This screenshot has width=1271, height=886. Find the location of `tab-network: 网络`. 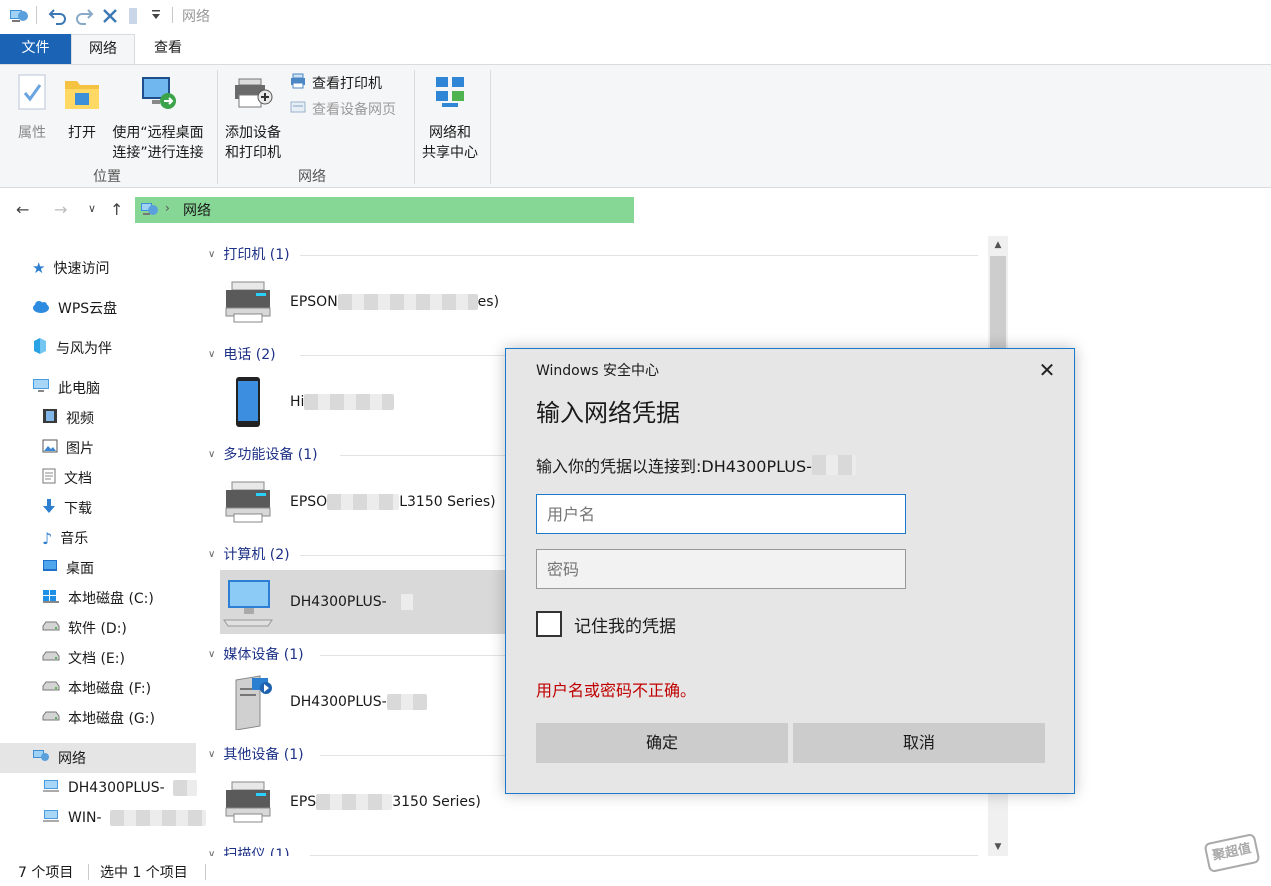

tab-network: 网络 is located at coordinates (103, 49).